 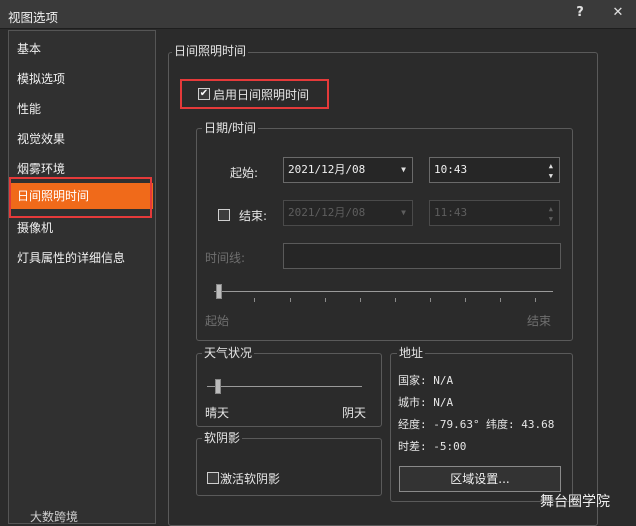 What do you see at coordinates (432, 446) in the screenshot?
I see `timezone-value: 时差: -5:00` at bounding box center [432, 446].